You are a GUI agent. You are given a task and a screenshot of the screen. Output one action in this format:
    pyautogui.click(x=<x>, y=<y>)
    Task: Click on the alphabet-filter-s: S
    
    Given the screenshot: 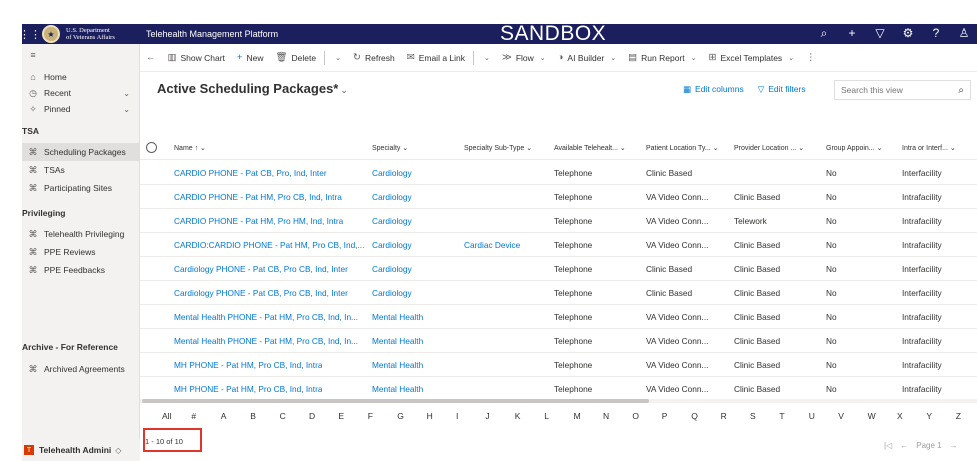 What is the action you would take?
    pyautogui.click(x=753, y=416)
    